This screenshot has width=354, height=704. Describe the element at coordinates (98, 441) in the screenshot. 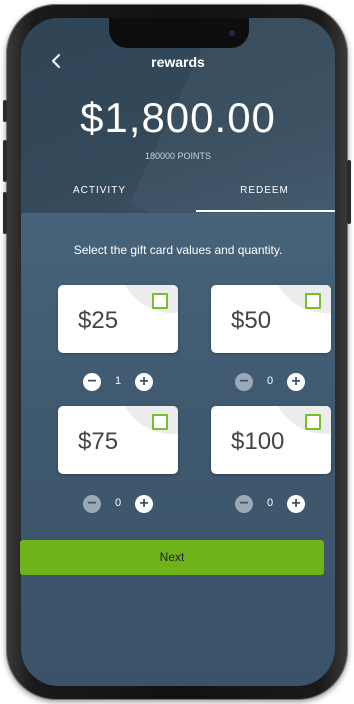

I see `card-value: $75` at that location.